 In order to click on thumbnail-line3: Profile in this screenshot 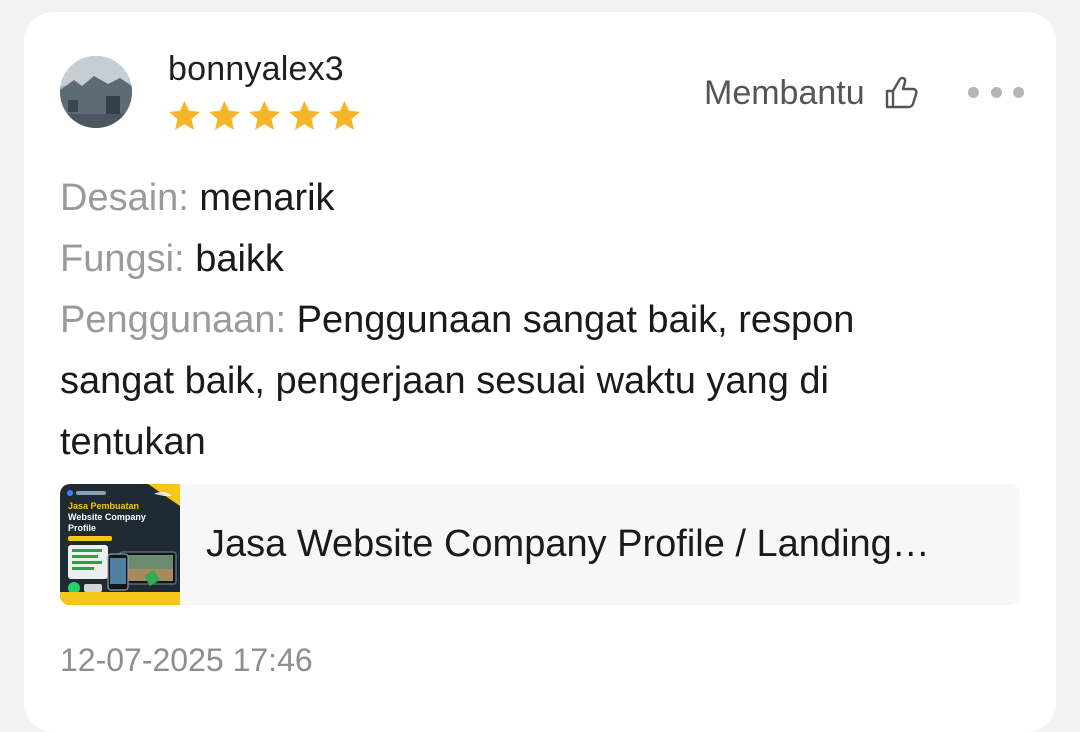, I will do `click(82, 528)`.